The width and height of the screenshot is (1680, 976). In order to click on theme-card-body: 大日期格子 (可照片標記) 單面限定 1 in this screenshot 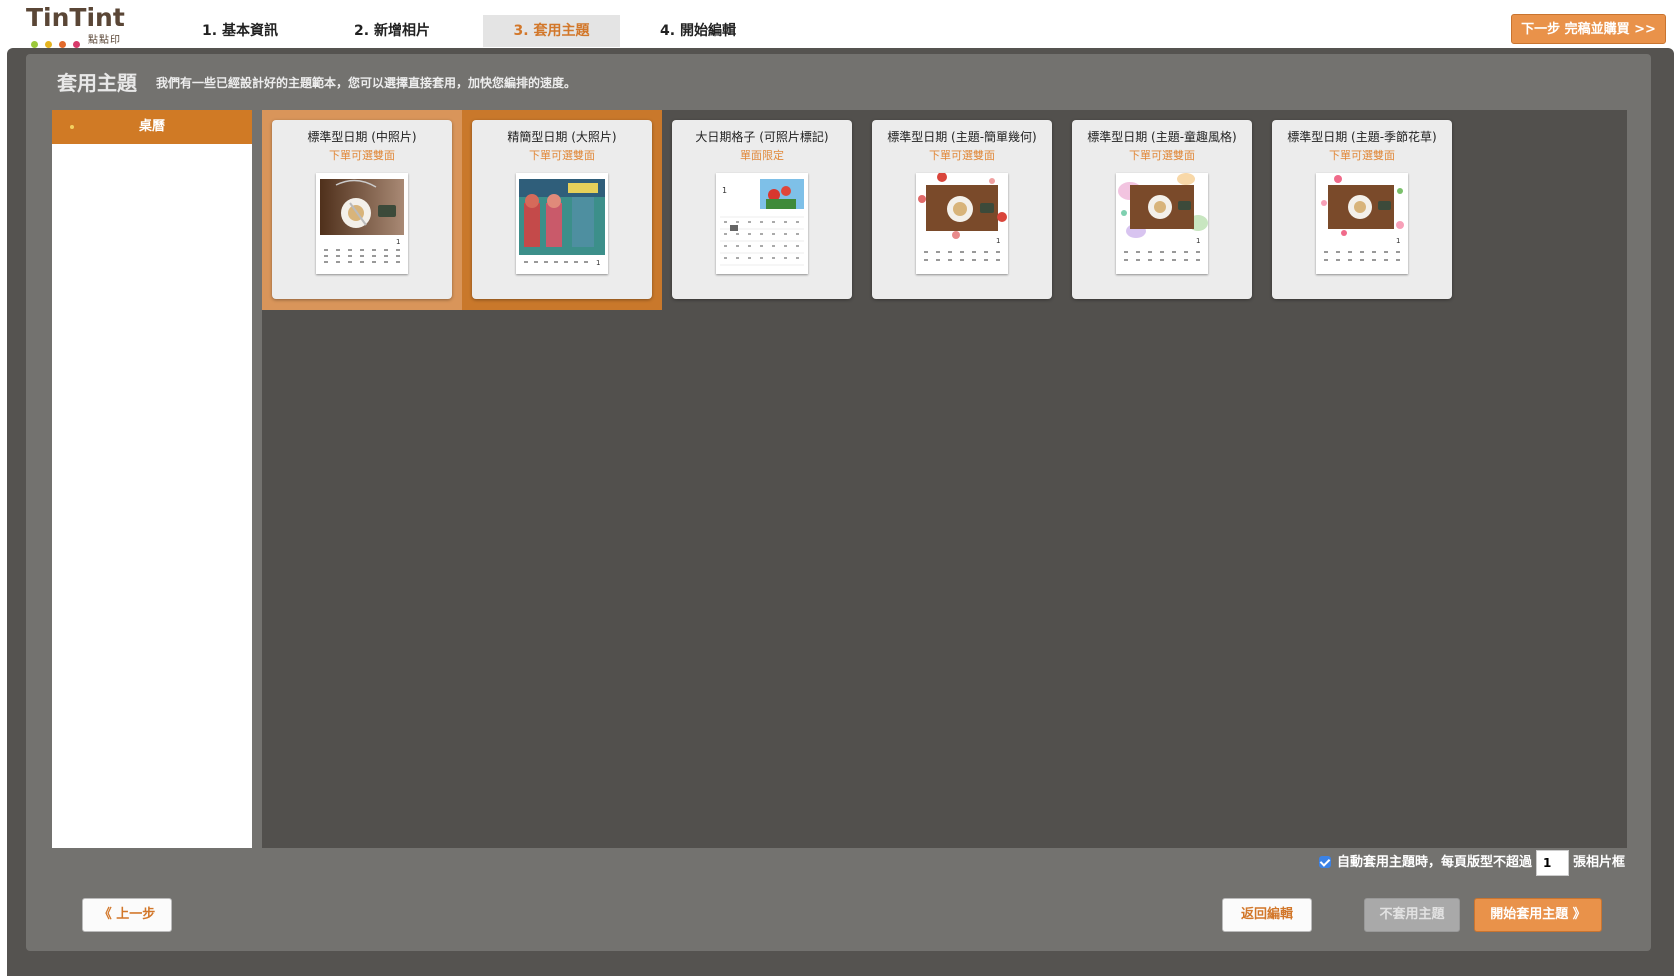, I will do `click(762, 209)`.